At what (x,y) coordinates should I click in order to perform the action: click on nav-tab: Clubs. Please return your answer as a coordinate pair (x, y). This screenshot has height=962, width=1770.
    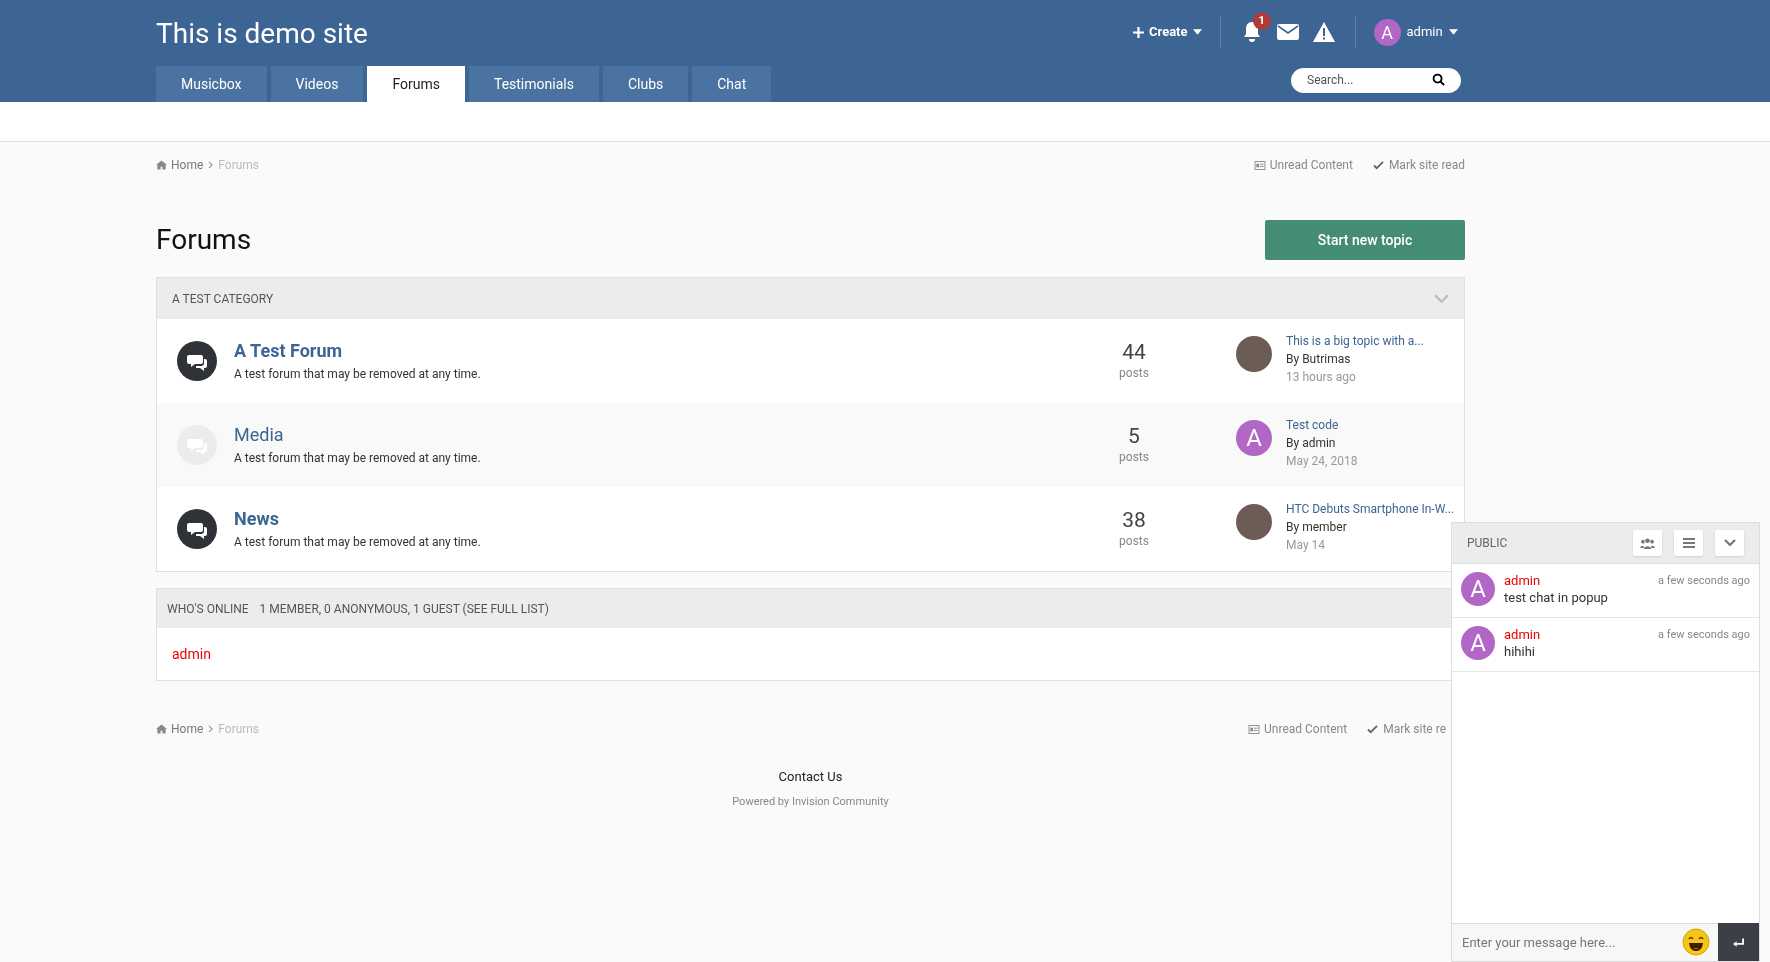
    Looking at the image, I should click on (645, 84).